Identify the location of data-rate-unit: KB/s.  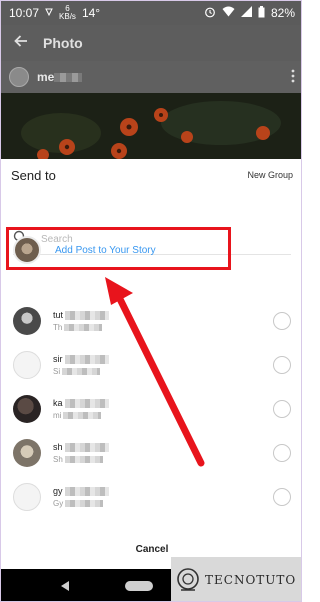
(67, 16).